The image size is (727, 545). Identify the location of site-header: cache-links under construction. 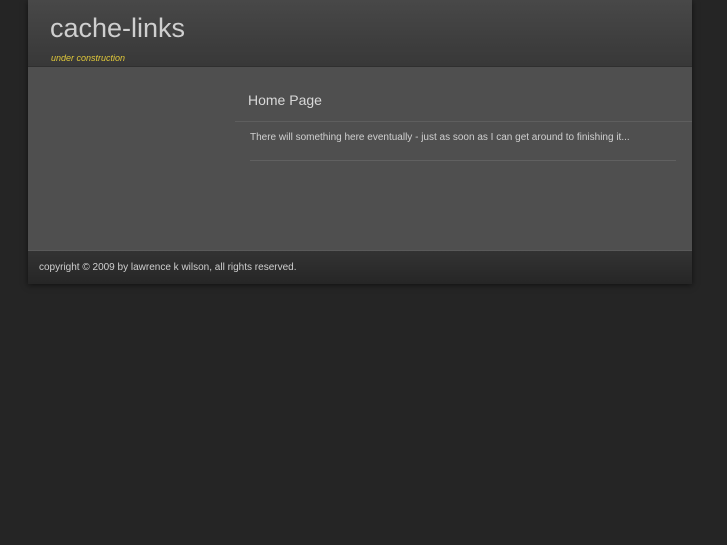
(360, 33).